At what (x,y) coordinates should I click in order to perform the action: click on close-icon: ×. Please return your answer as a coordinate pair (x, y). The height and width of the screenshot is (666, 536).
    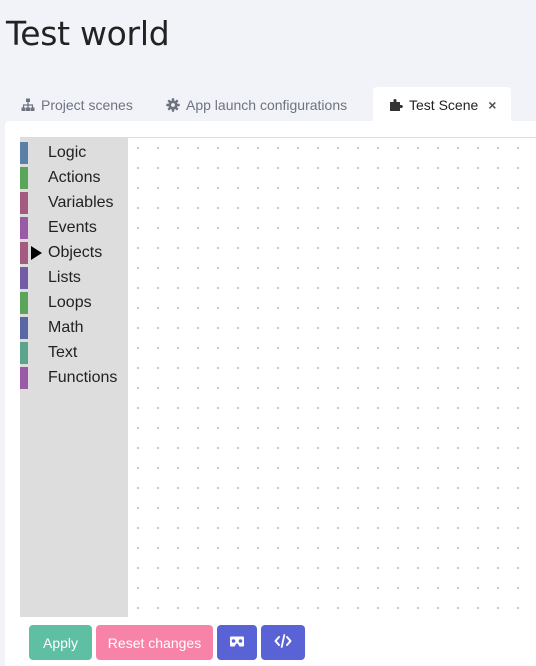
    Looking at the image, I should click on (492, 105).